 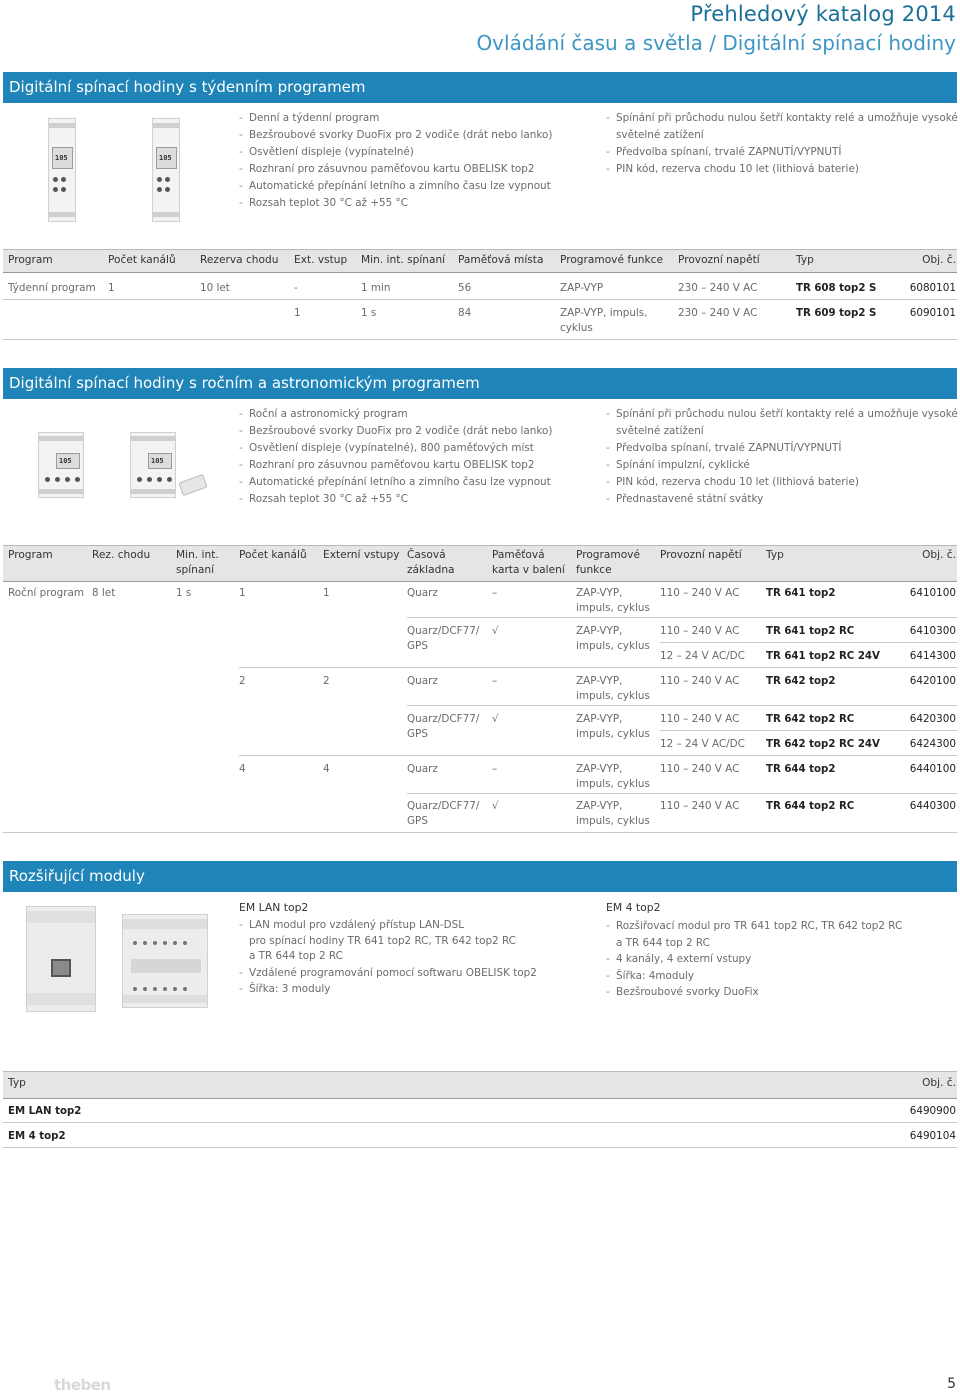 I want to click on cell-memory: 56, so click(x=465, y=288).